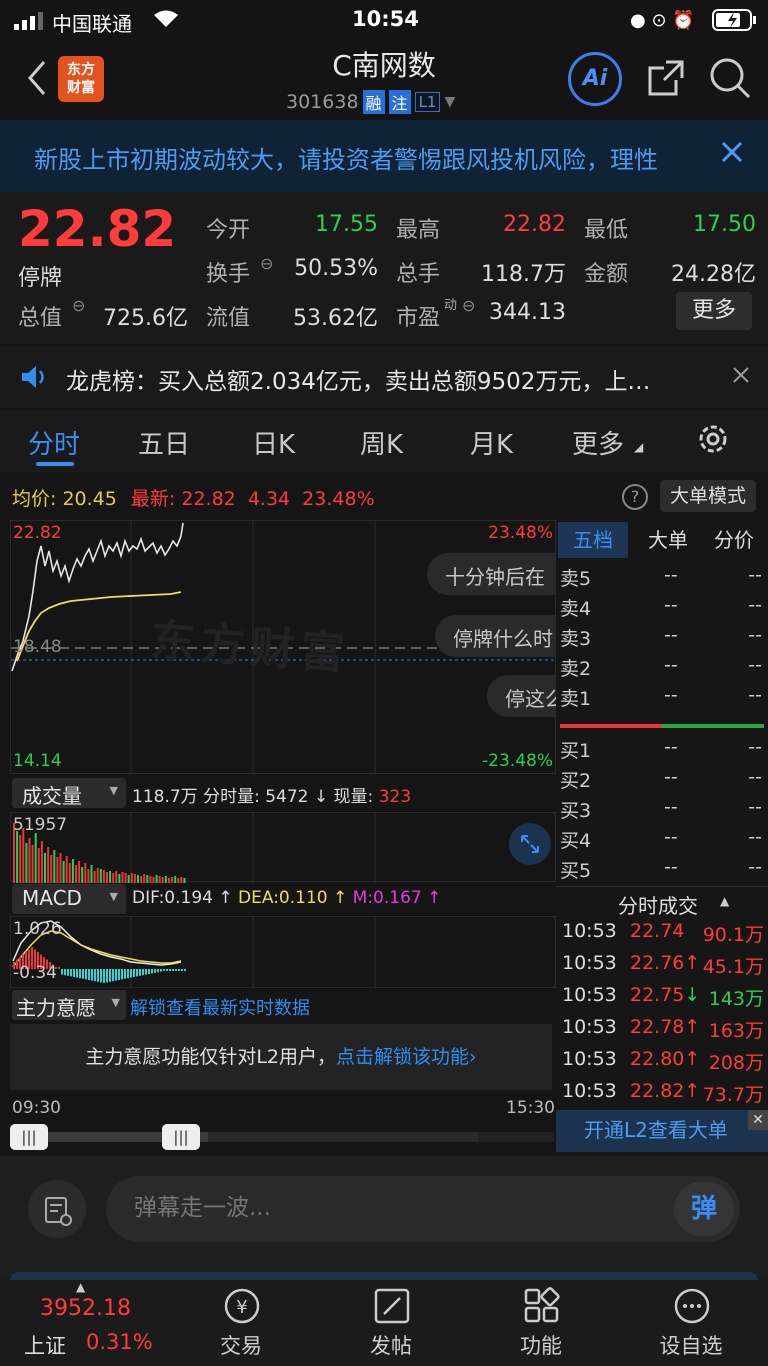  Describe the element at coordinates (658, 904) in the screenshot. I see `ticks-title: 分时成交` at that location.